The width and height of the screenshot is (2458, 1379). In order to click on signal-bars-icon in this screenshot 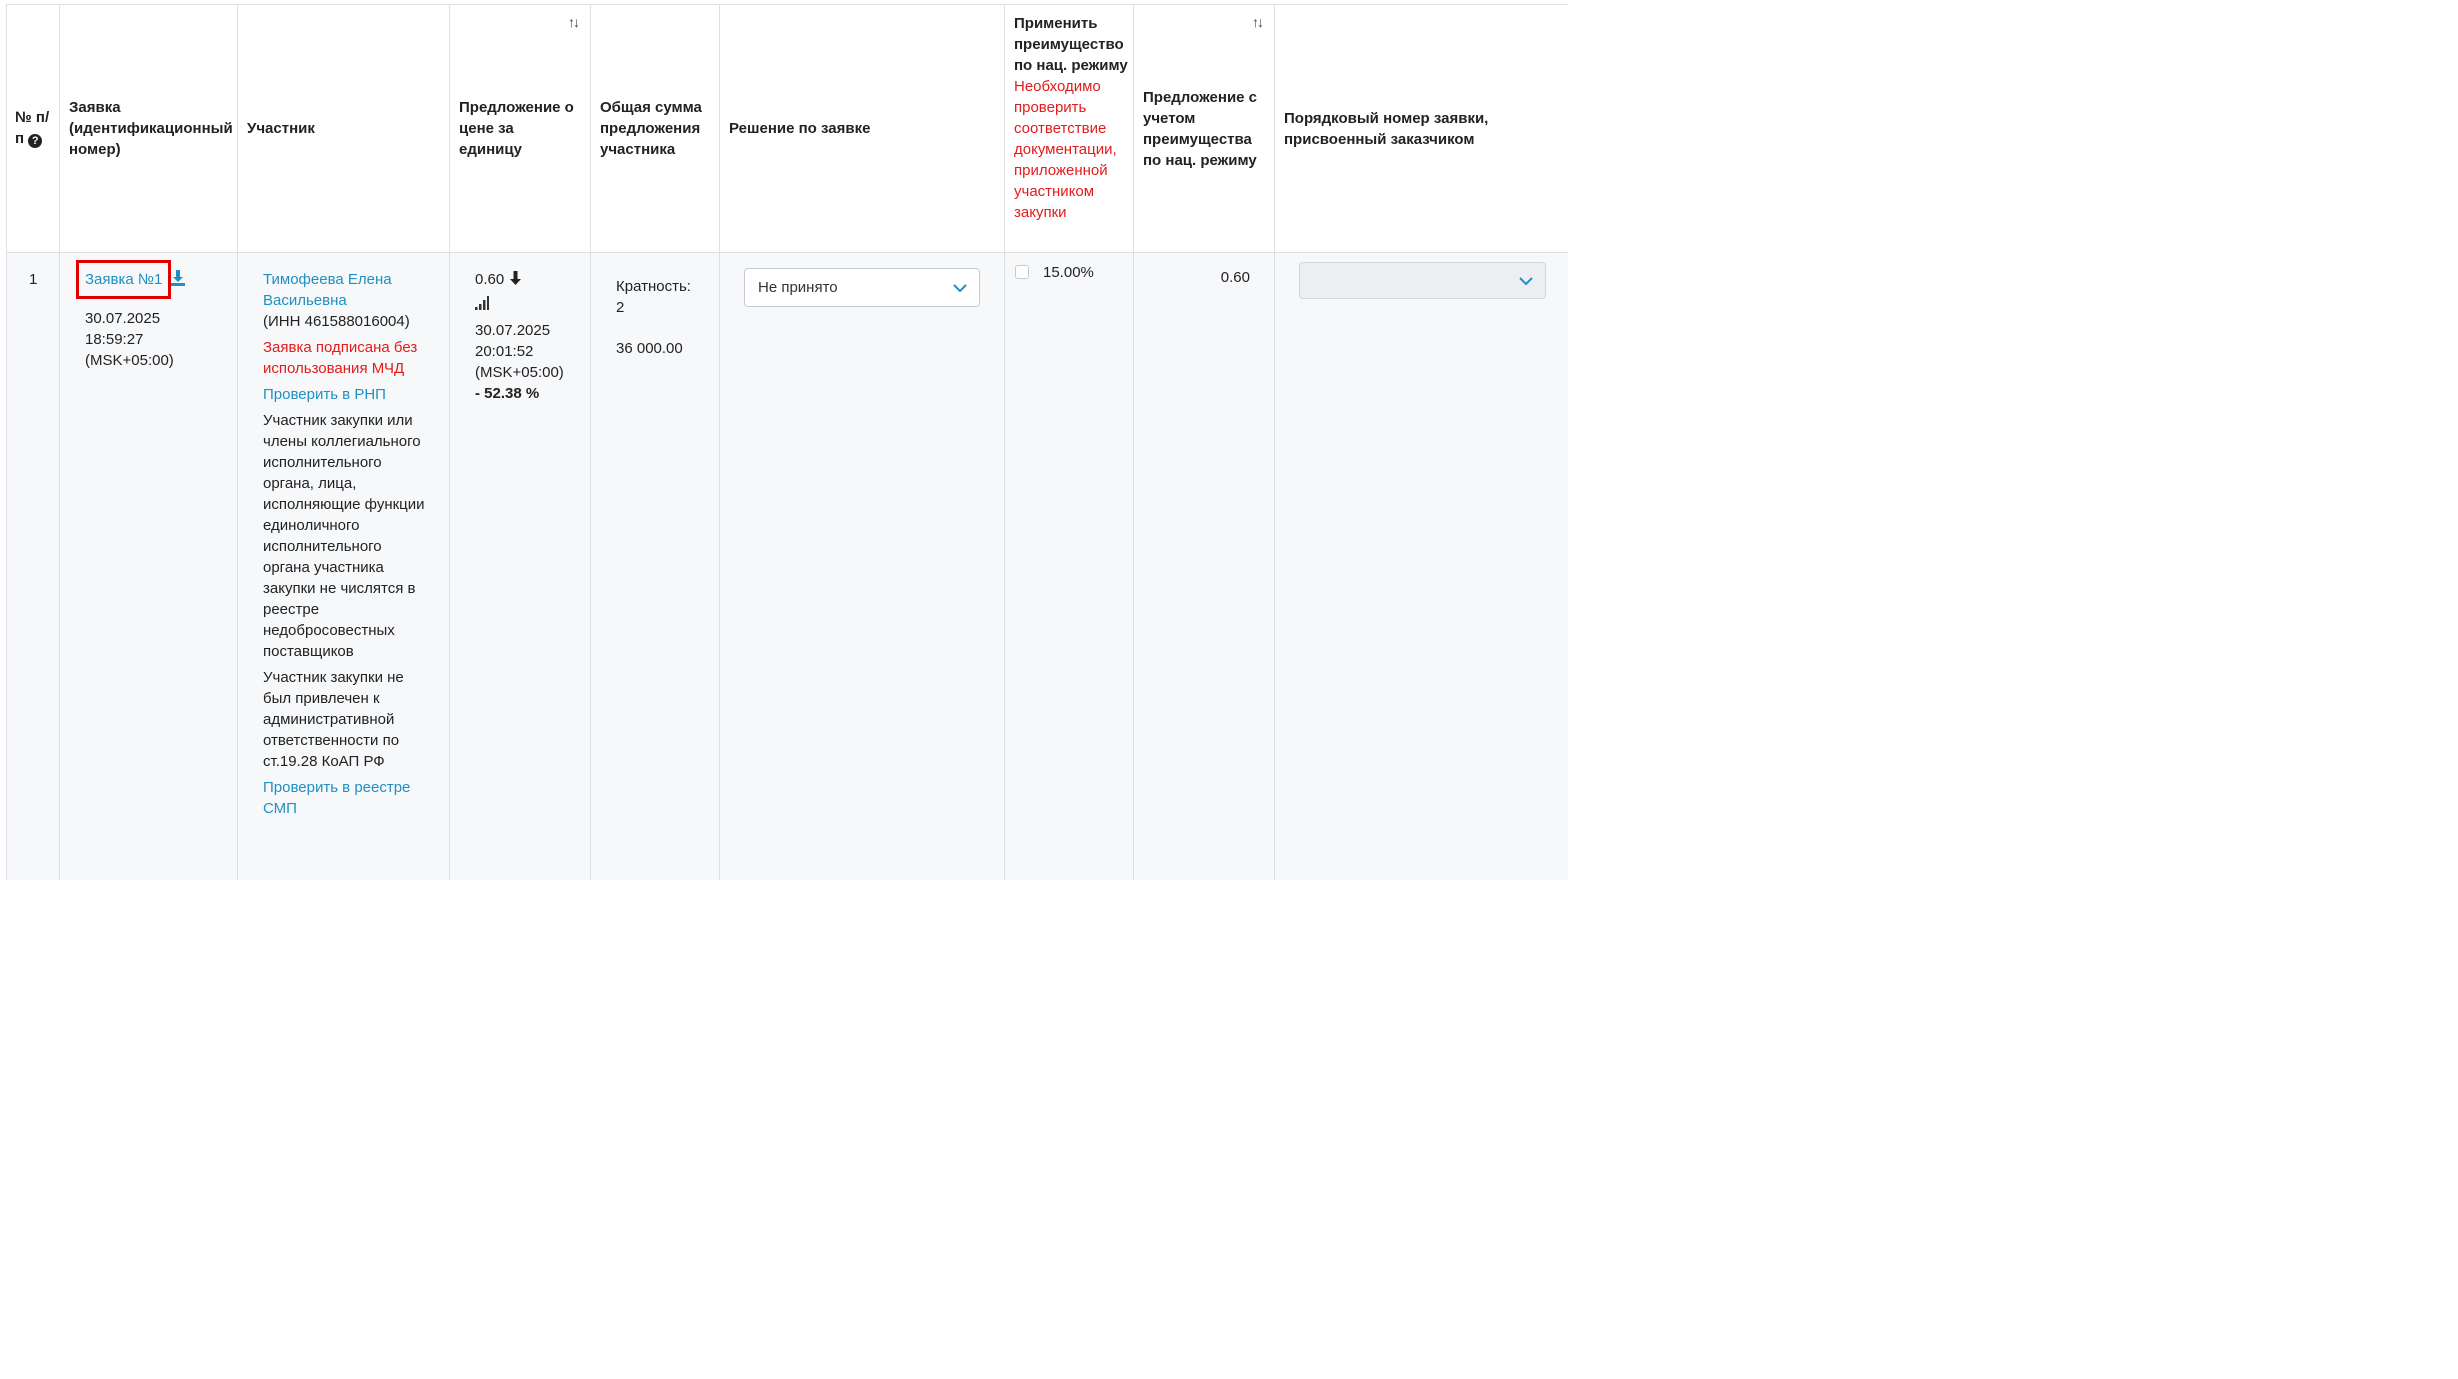, I will do `click(530, 301)`.